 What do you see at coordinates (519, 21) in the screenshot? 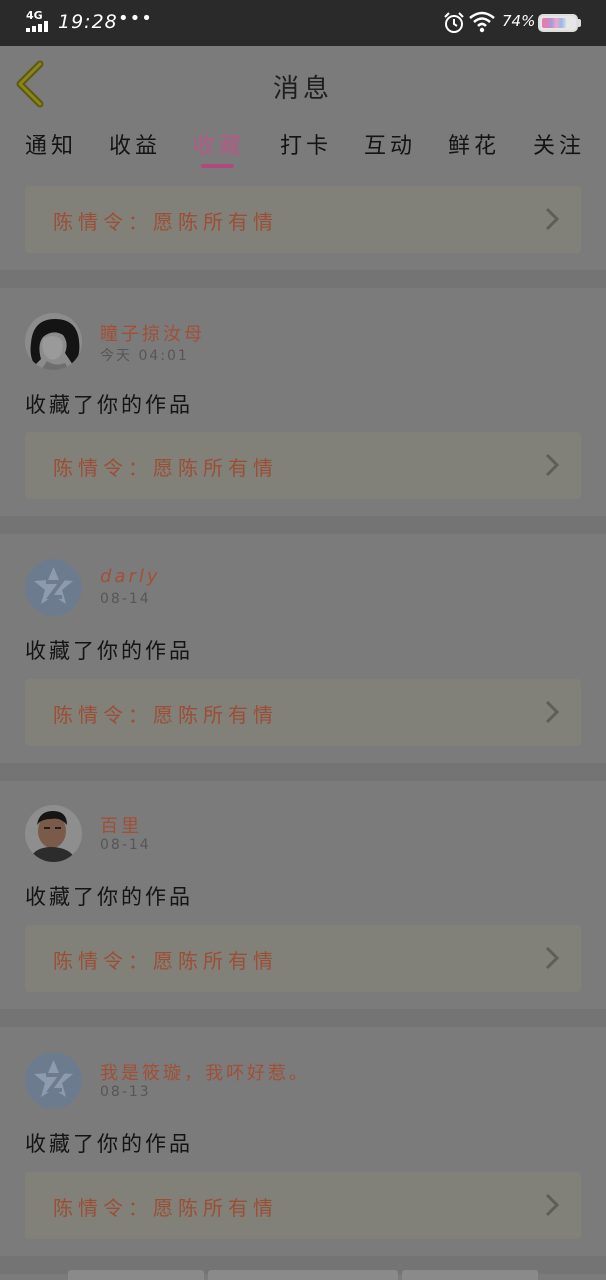
I see `battery-percent: 74%` at bounding box center [519, 21].